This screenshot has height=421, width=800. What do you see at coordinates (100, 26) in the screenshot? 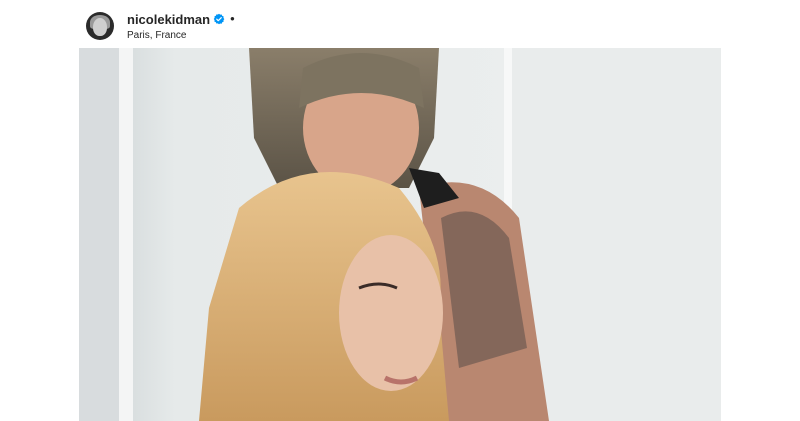
I see `avatar` at bounding box center [100, 26].